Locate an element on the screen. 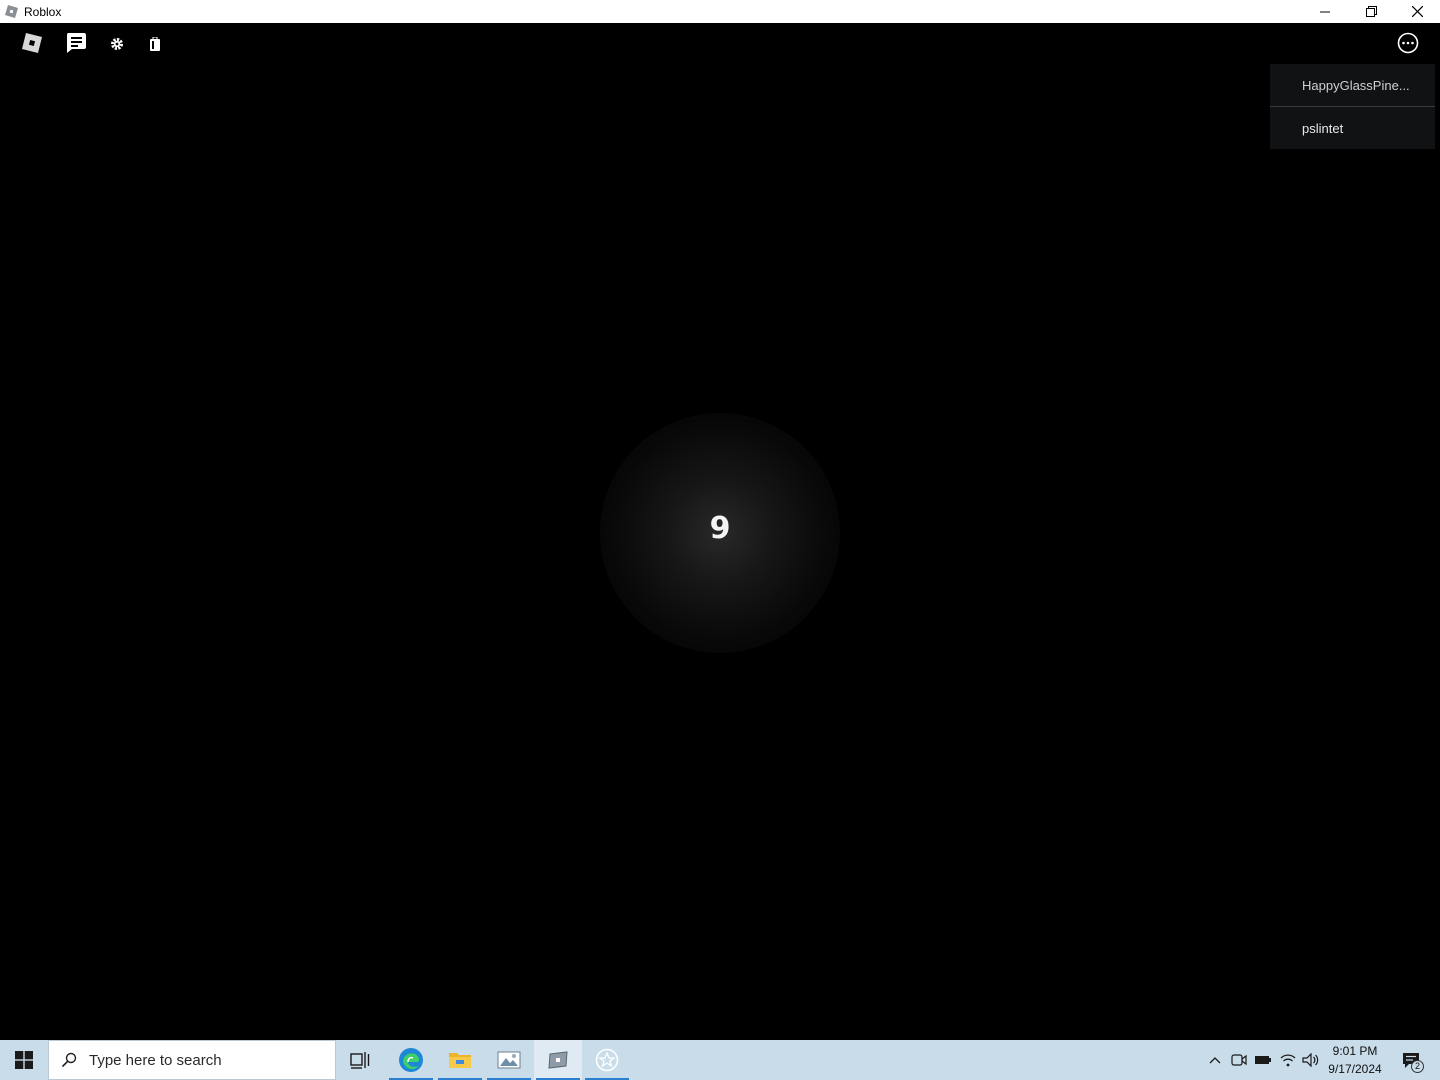  meet-now-button is located at coordinates (1239, 1060).